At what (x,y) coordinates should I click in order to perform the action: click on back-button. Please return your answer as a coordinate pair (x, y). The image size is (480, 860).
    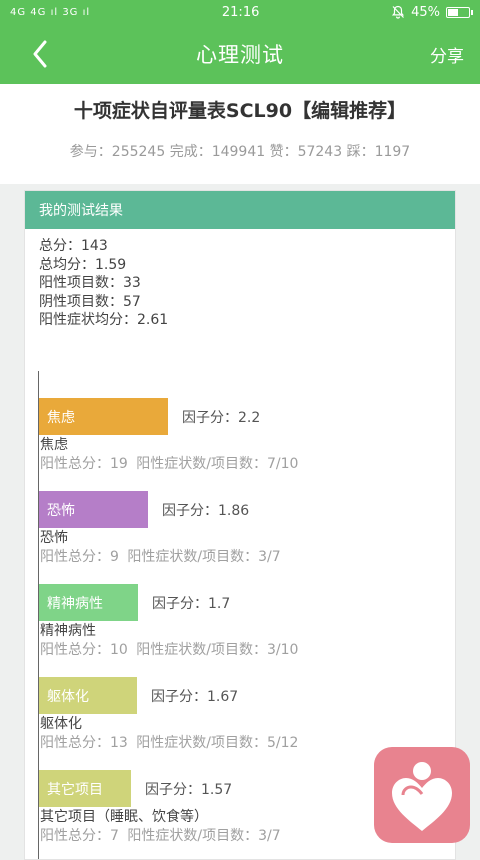
    Looking at the image, I should click on (40, 54).